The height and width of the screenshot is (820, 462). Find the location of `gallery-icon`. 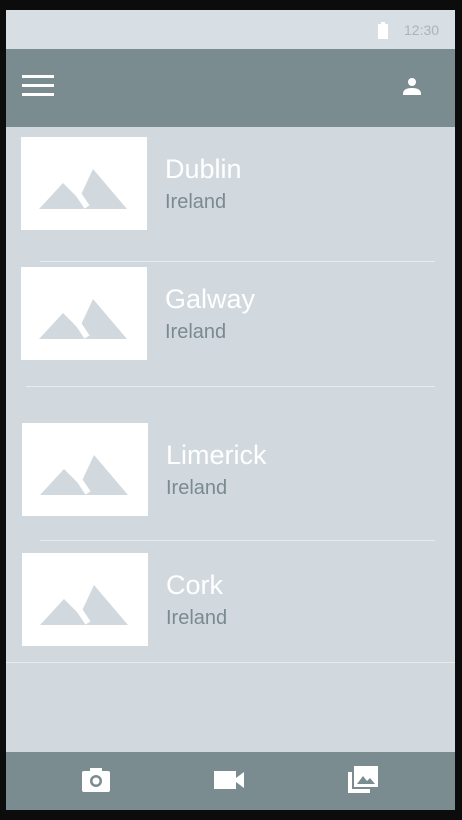

gallery-icon is located at coordinates (363, 779).